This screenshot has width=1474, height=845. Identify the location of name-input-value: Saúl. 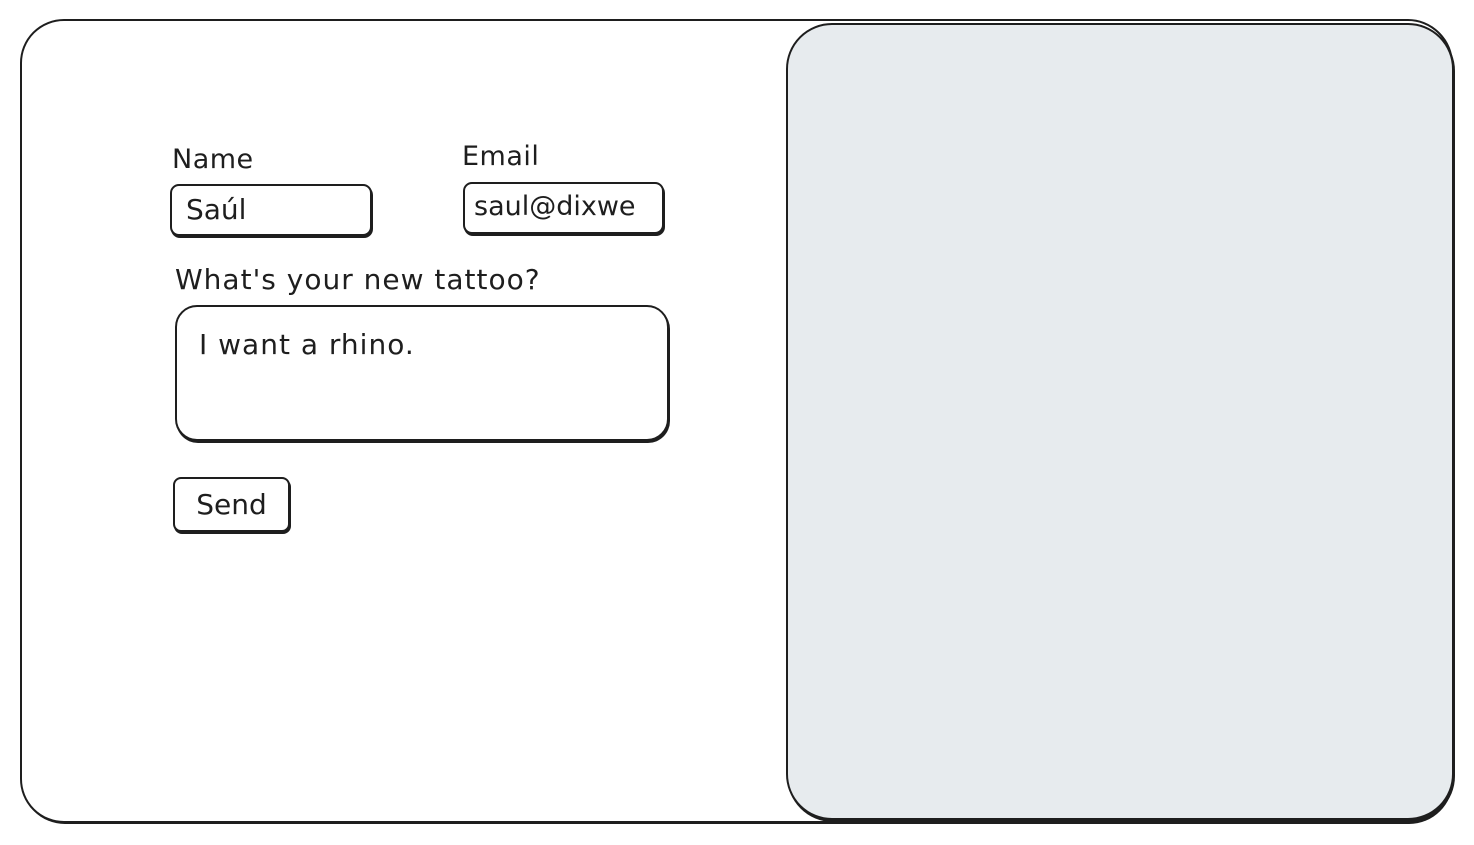
(216, 209).